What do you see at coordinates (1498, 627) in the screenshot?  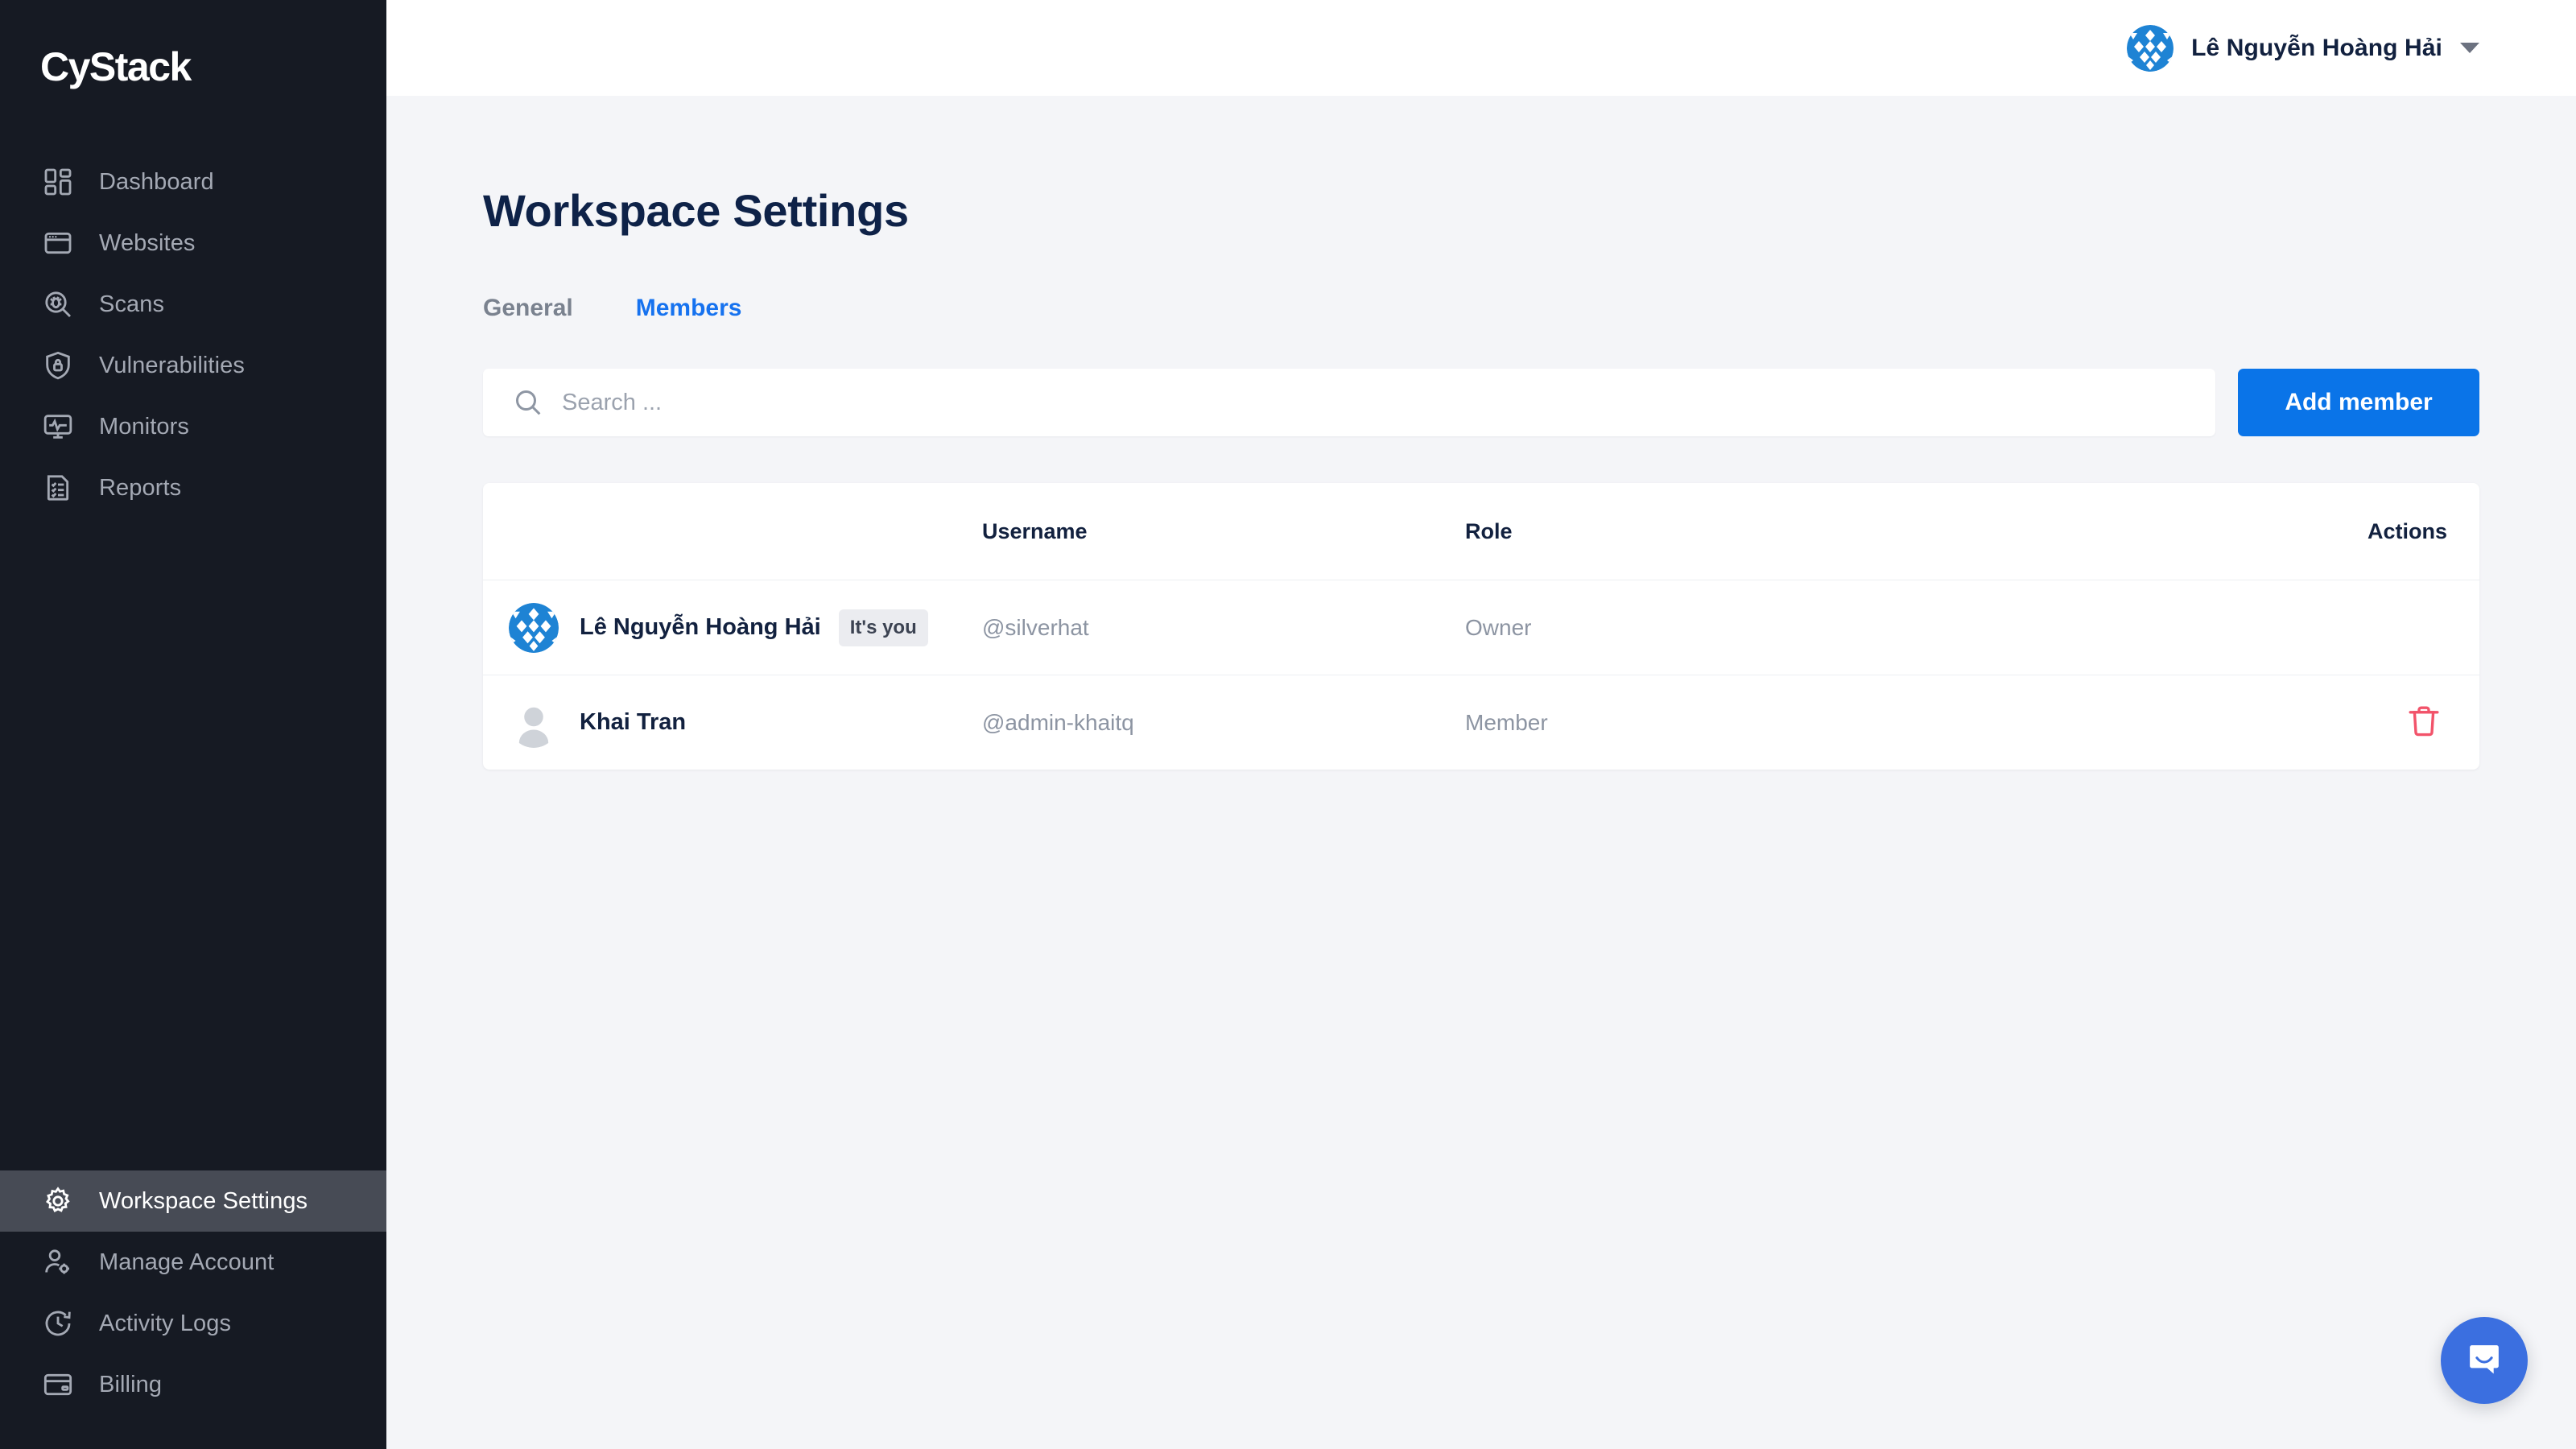 I see `member-role: Owner` at bounding box center [1498, 627].